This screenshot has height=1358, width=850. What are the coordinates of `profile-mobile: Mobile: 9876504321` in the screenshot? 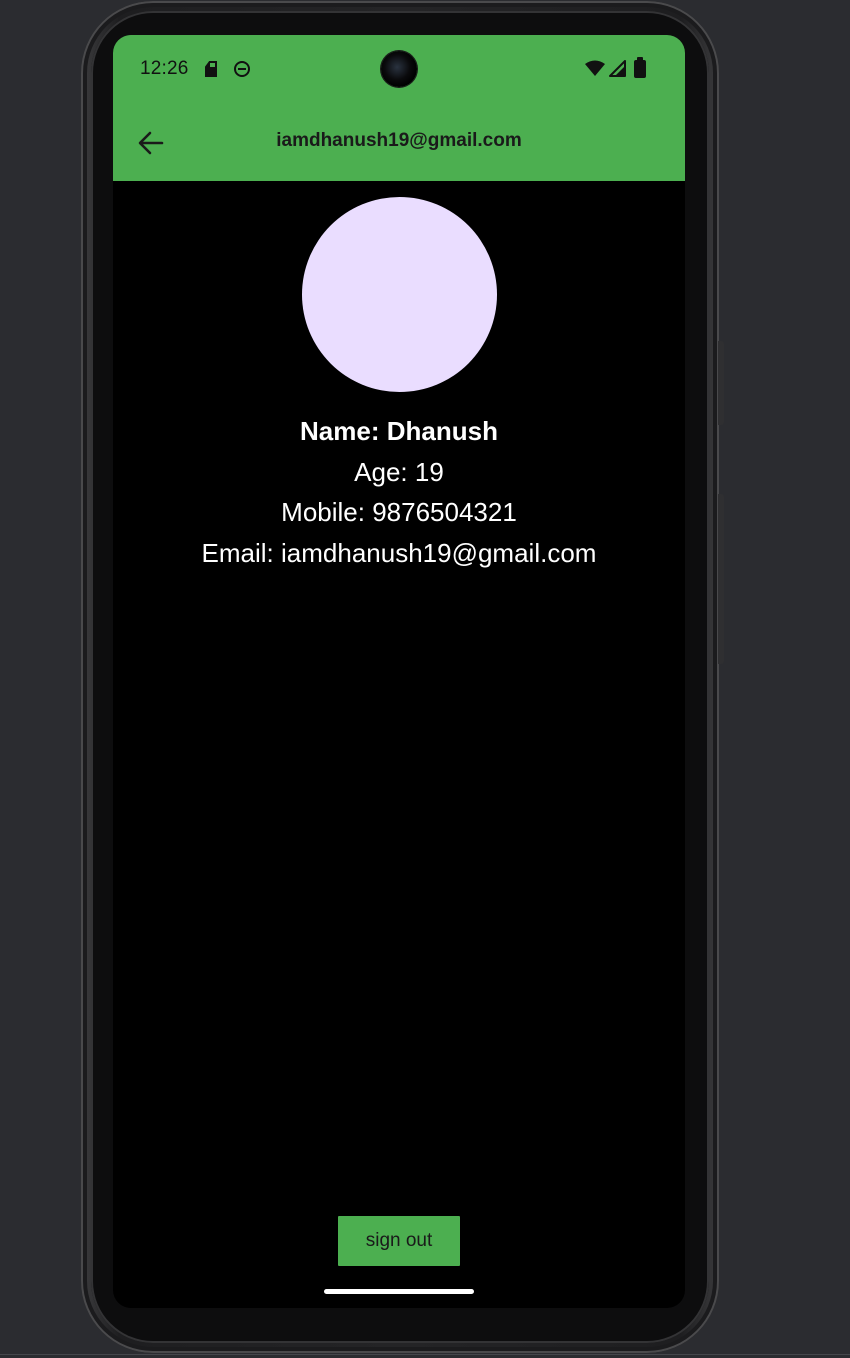 It's located at (399, 512).